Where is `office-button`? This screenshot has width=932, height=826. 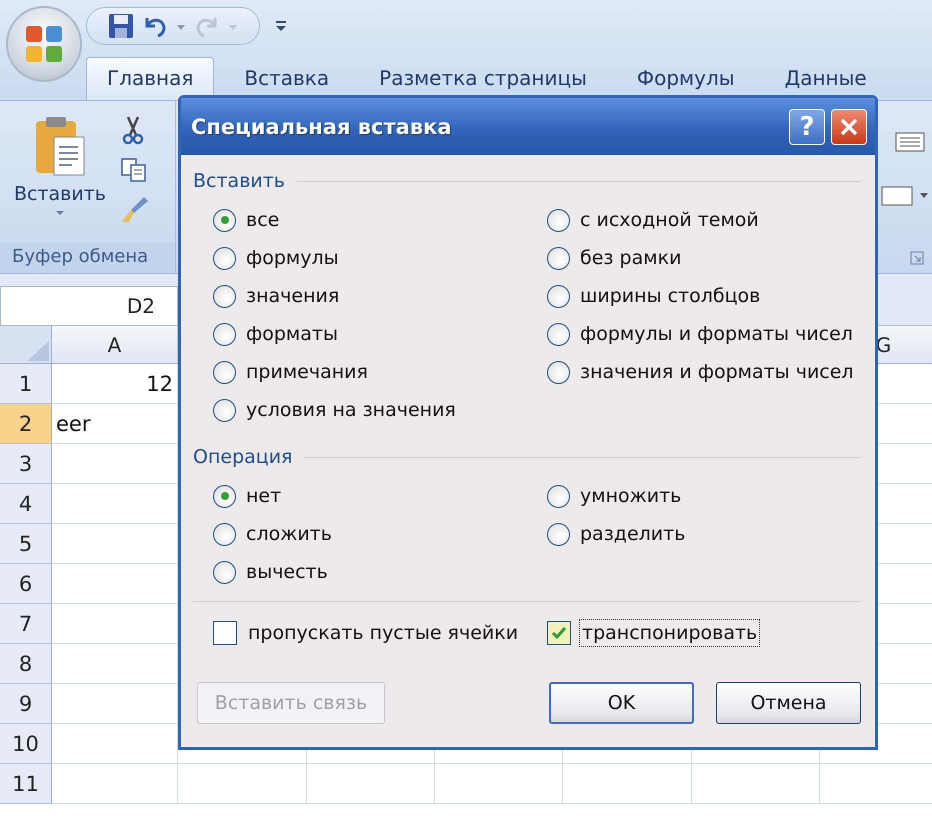 office-button is located at coordinates (44, 44).